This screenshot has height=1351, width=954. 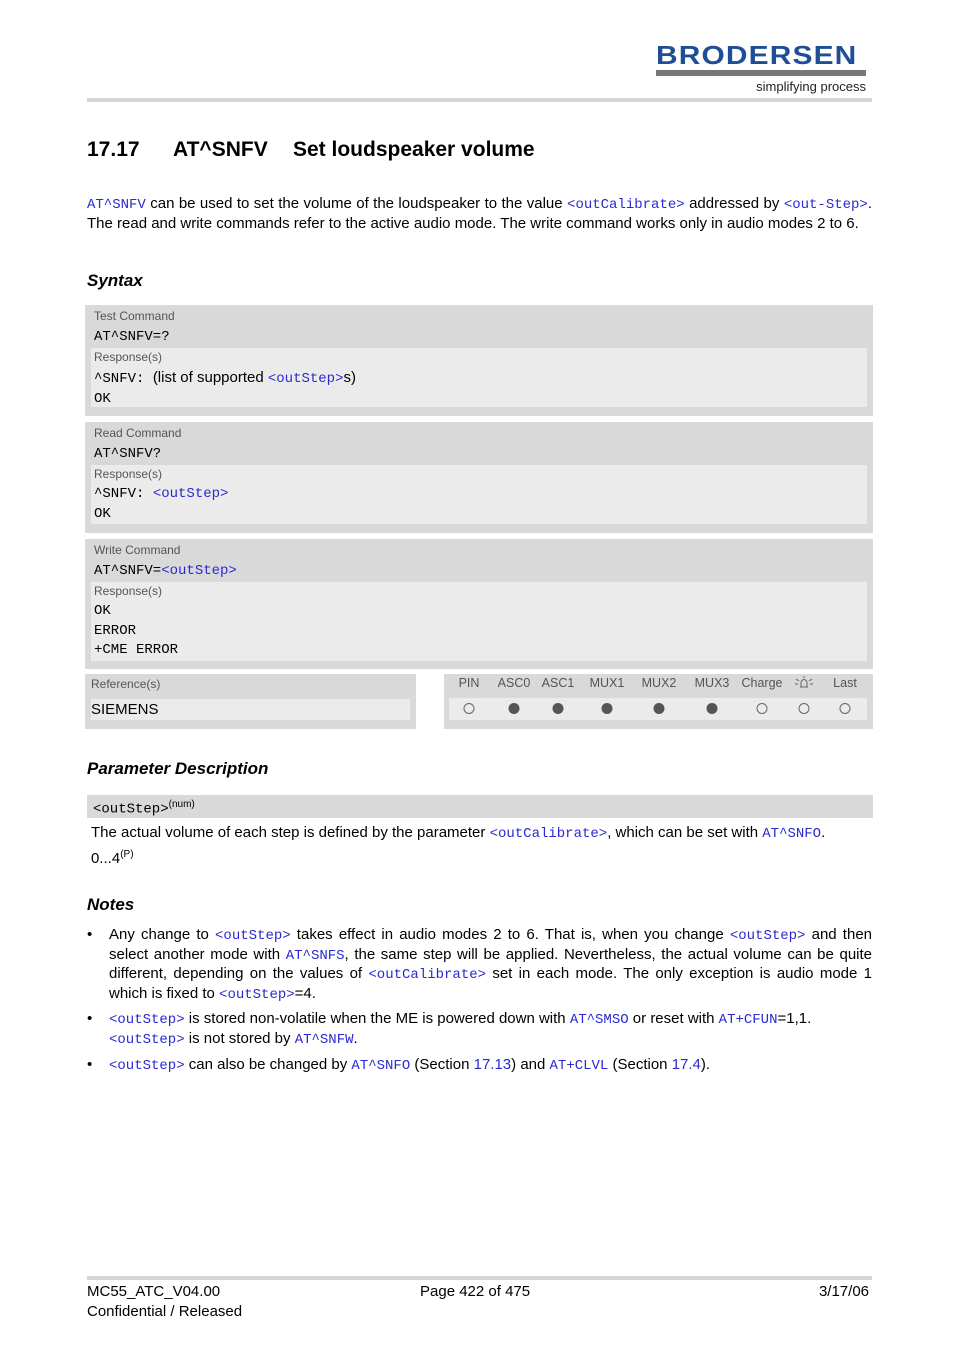 What do you see at coordinates (210, 377) in the screenshot?
I see `response-text: (list of supported` at bounding box center [210, 377].